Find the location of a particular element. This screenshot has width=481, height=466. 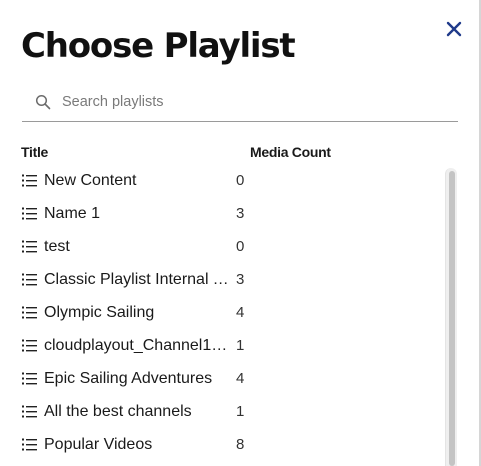

column-header-media-count: Media Count is located at coordinates (290, 152).